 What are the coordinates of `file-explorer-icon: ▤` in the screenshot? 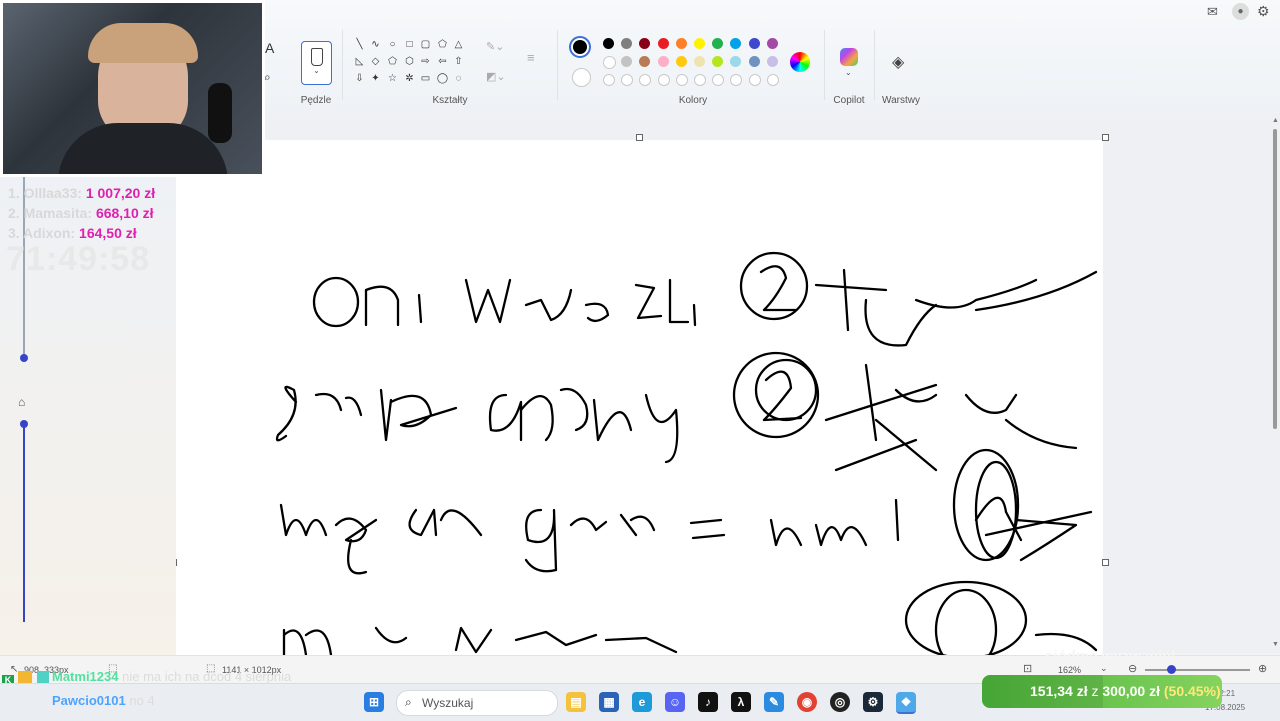 It's located at (576, 702).